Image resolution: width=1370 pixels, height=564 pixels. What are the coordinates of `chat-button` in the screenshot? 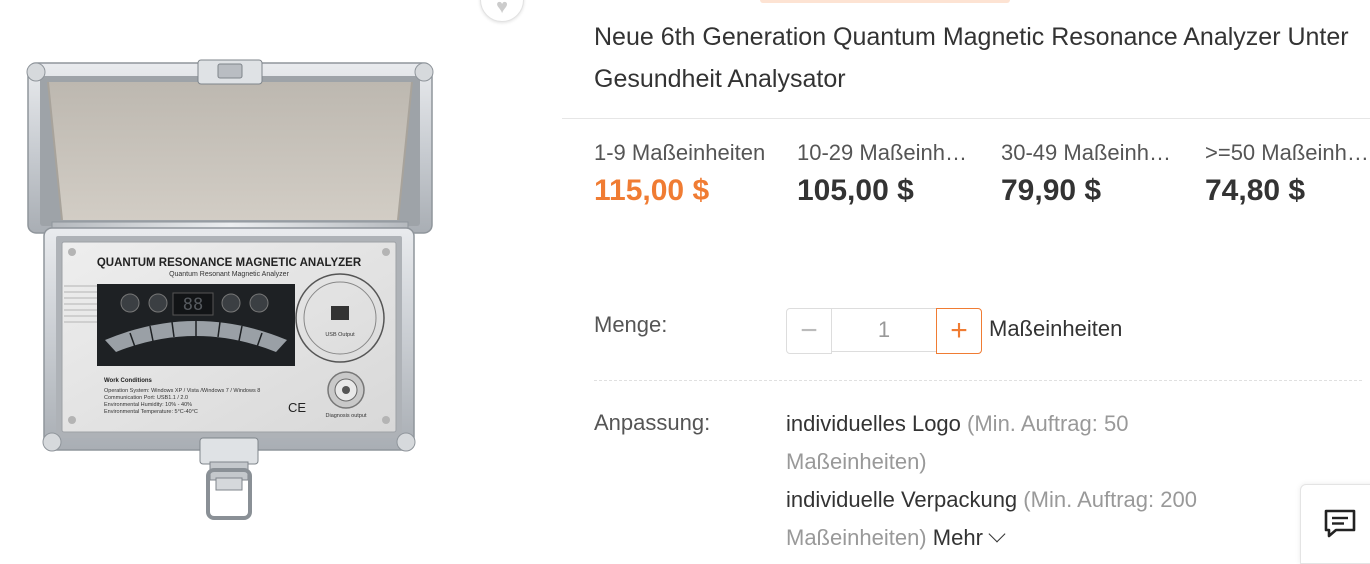 It's located at (1335, 524).